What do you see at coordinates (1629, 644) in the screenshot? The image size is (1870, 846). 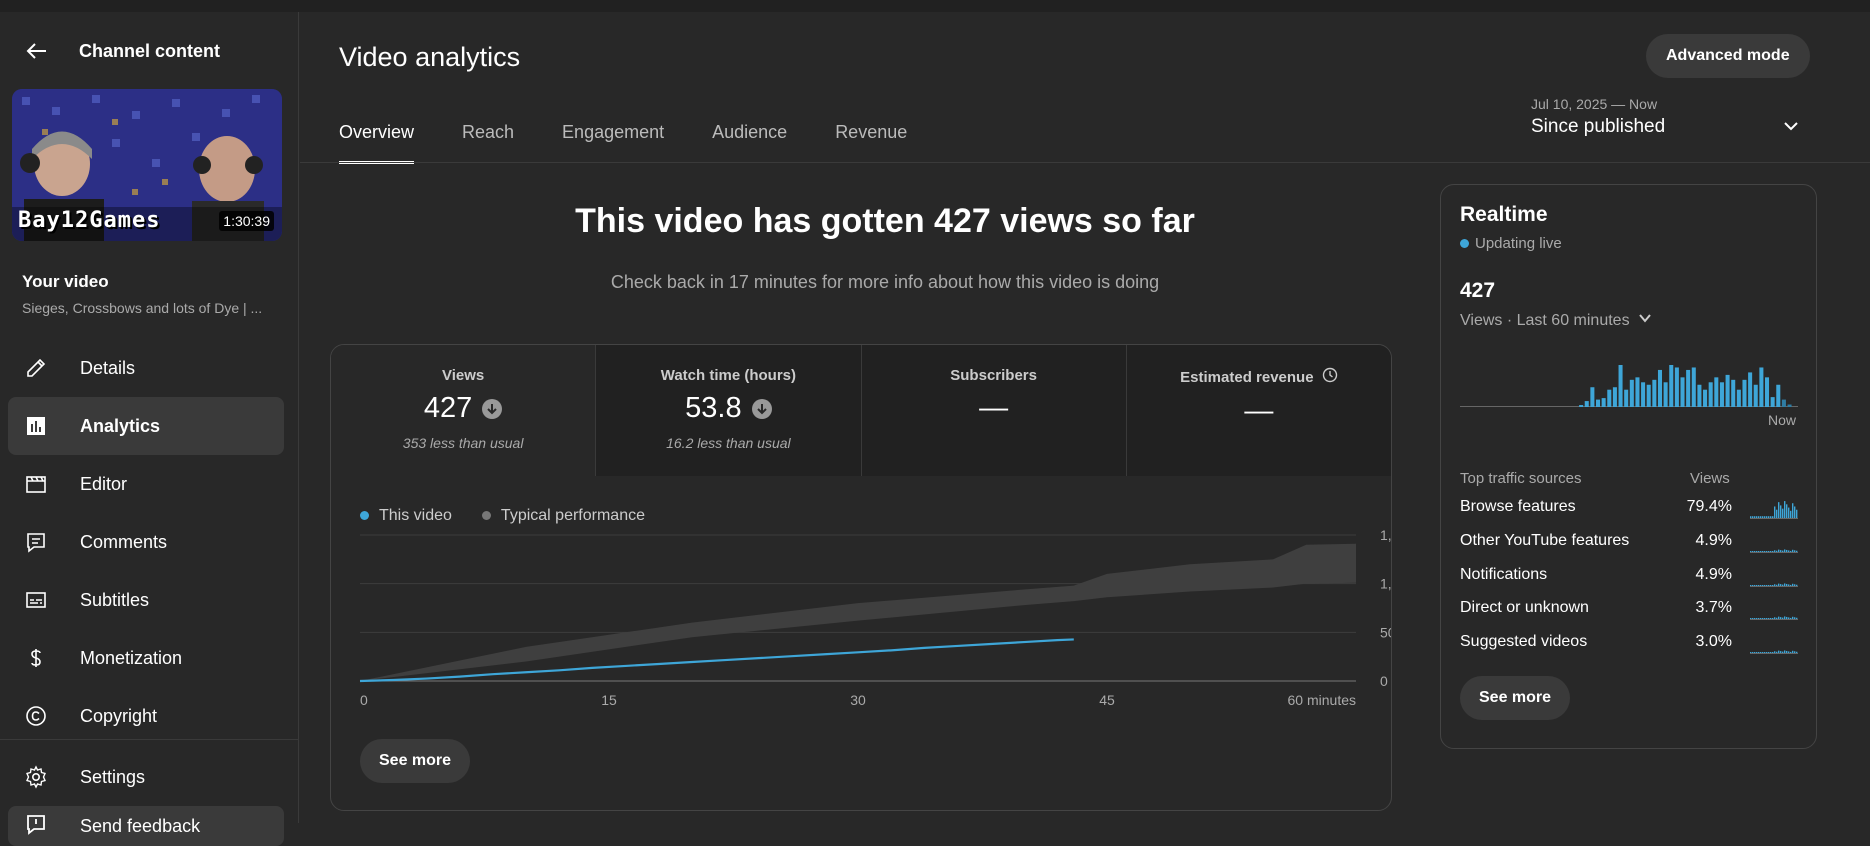 I see `traffic-source-row: Suggested videos 3.0%` at bounding box center [1629, 644].